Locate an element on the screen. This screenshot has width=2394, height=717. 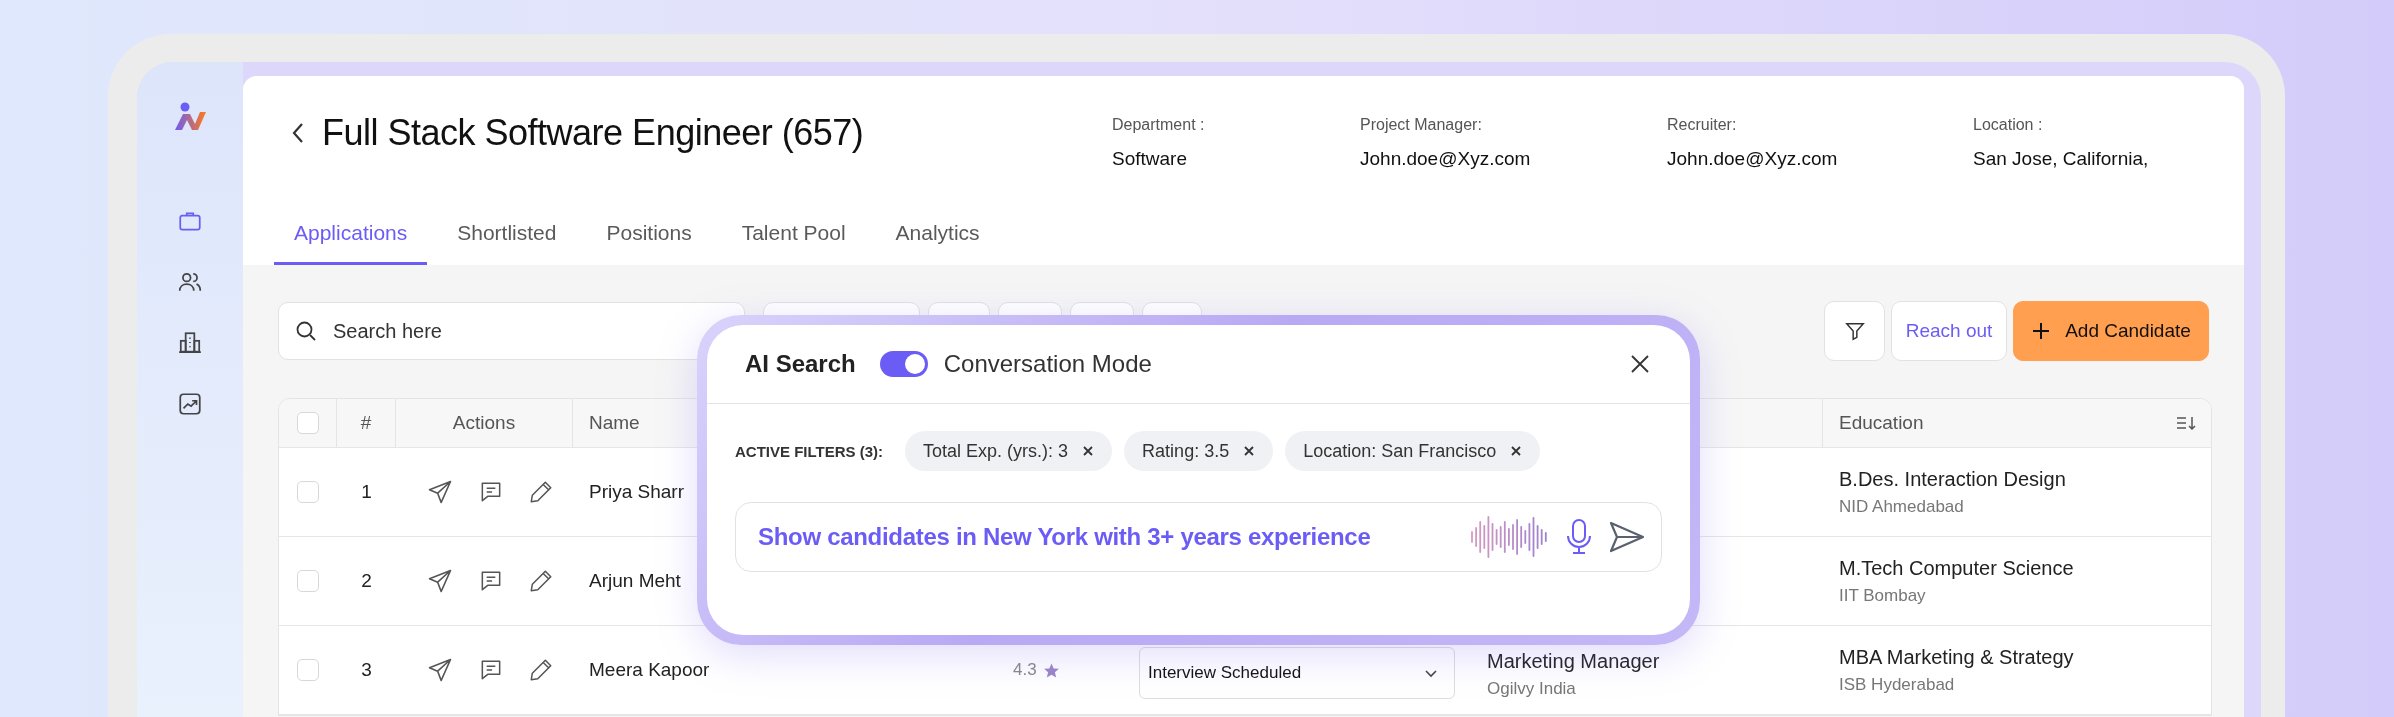
institution-name: ISB Hyderabad is located at coordinates (1897, 684).